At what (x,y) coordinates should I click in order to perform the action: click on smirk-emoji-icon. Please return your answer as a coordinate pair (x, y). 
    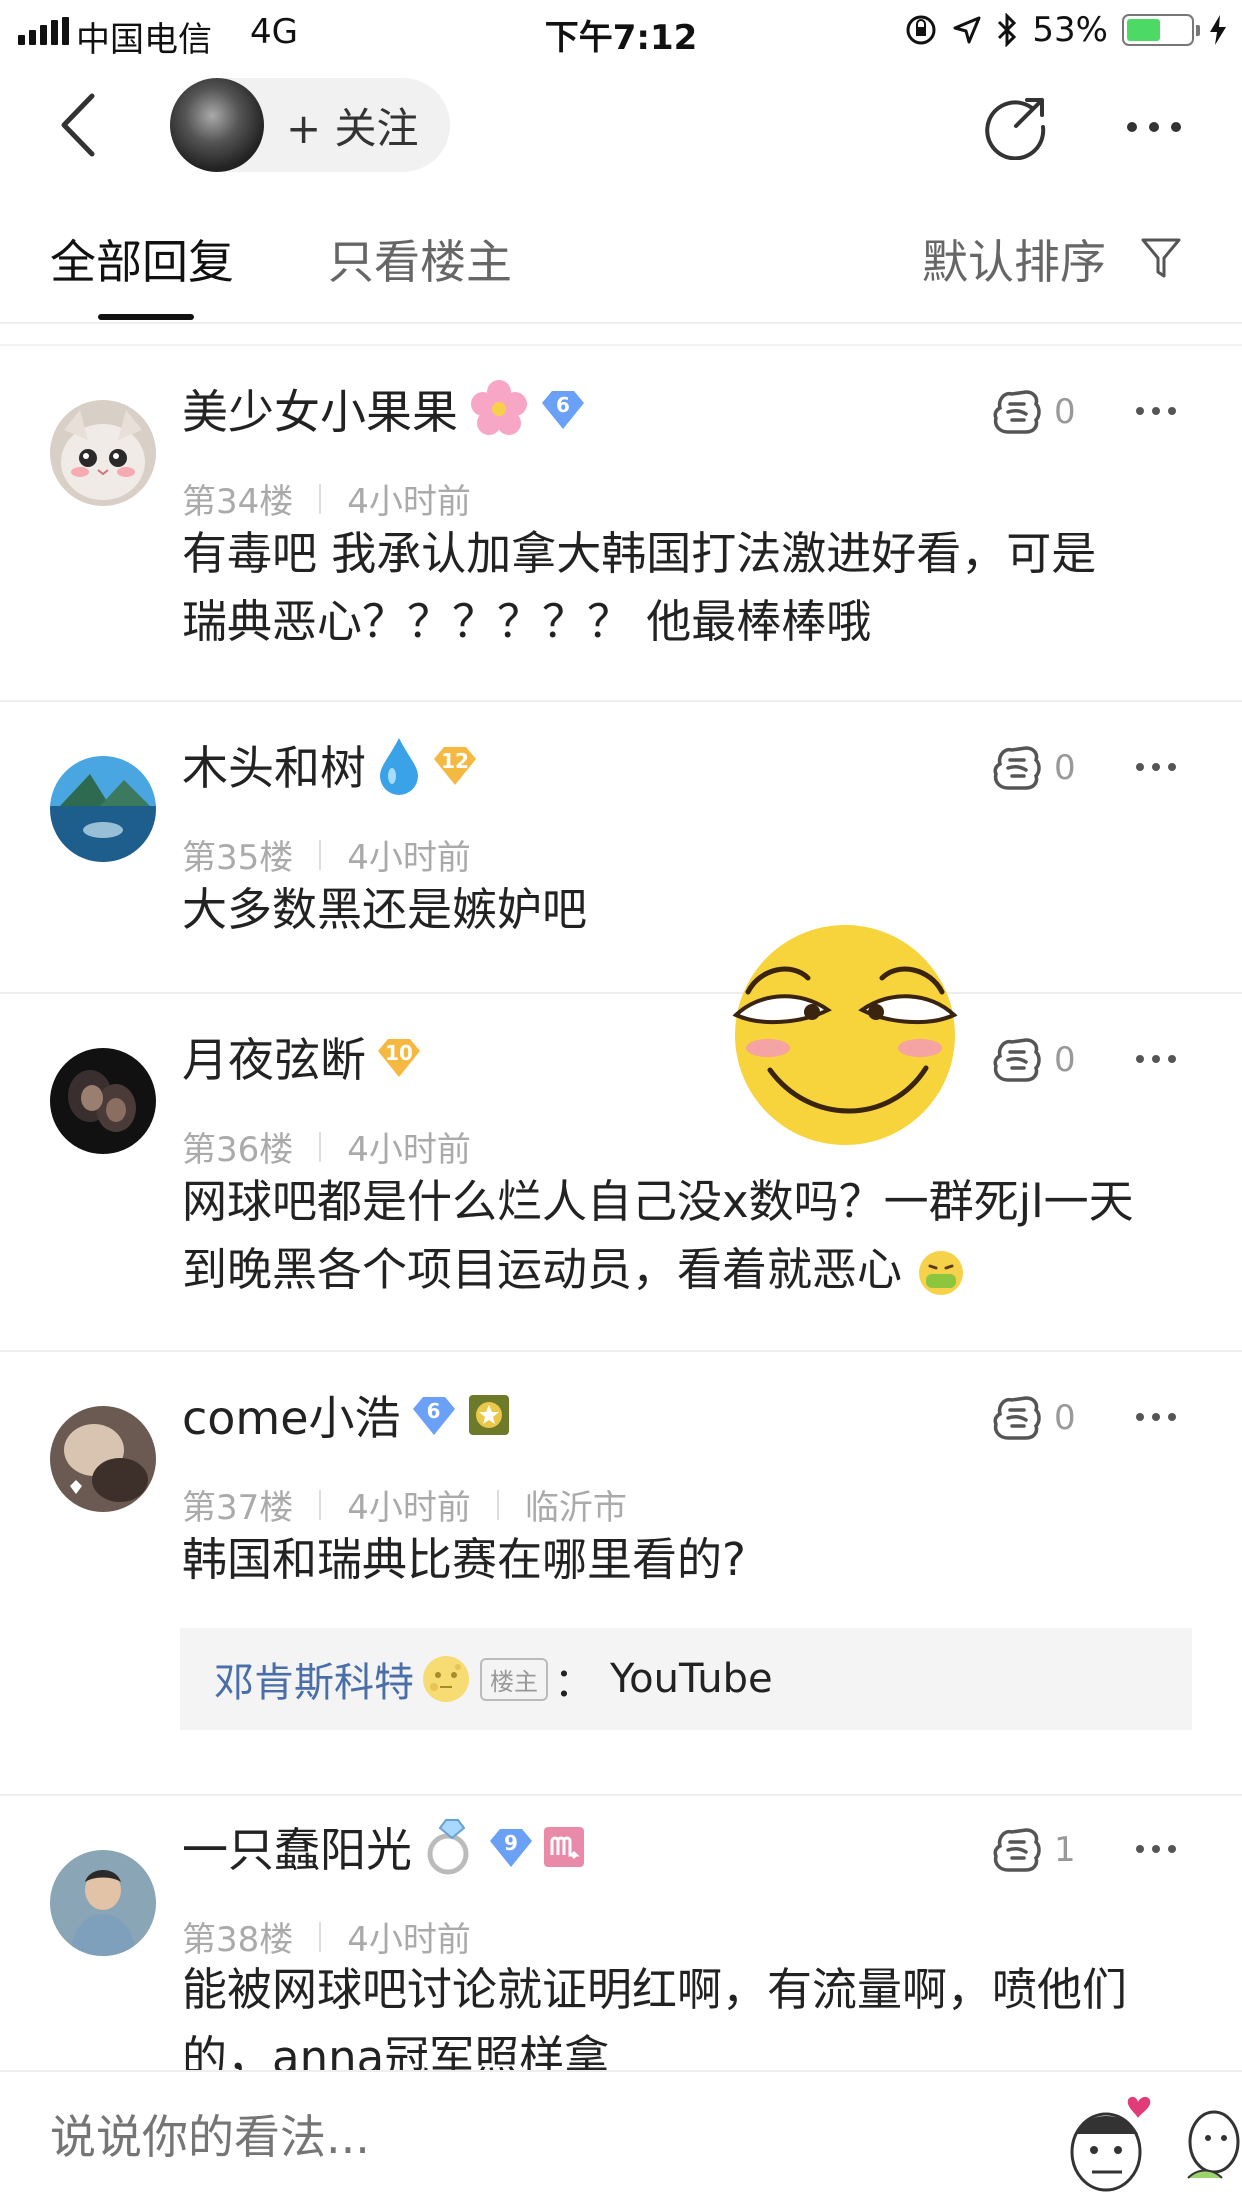
    Looking at the image, I should click on (845, 1035).